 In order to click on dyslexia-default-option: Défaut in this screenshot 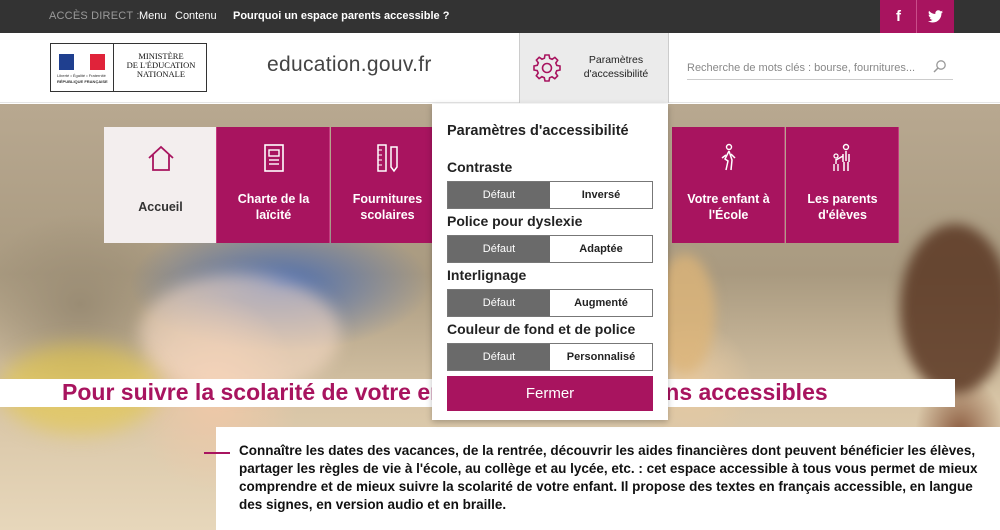, I will do `click(499, 249)`.